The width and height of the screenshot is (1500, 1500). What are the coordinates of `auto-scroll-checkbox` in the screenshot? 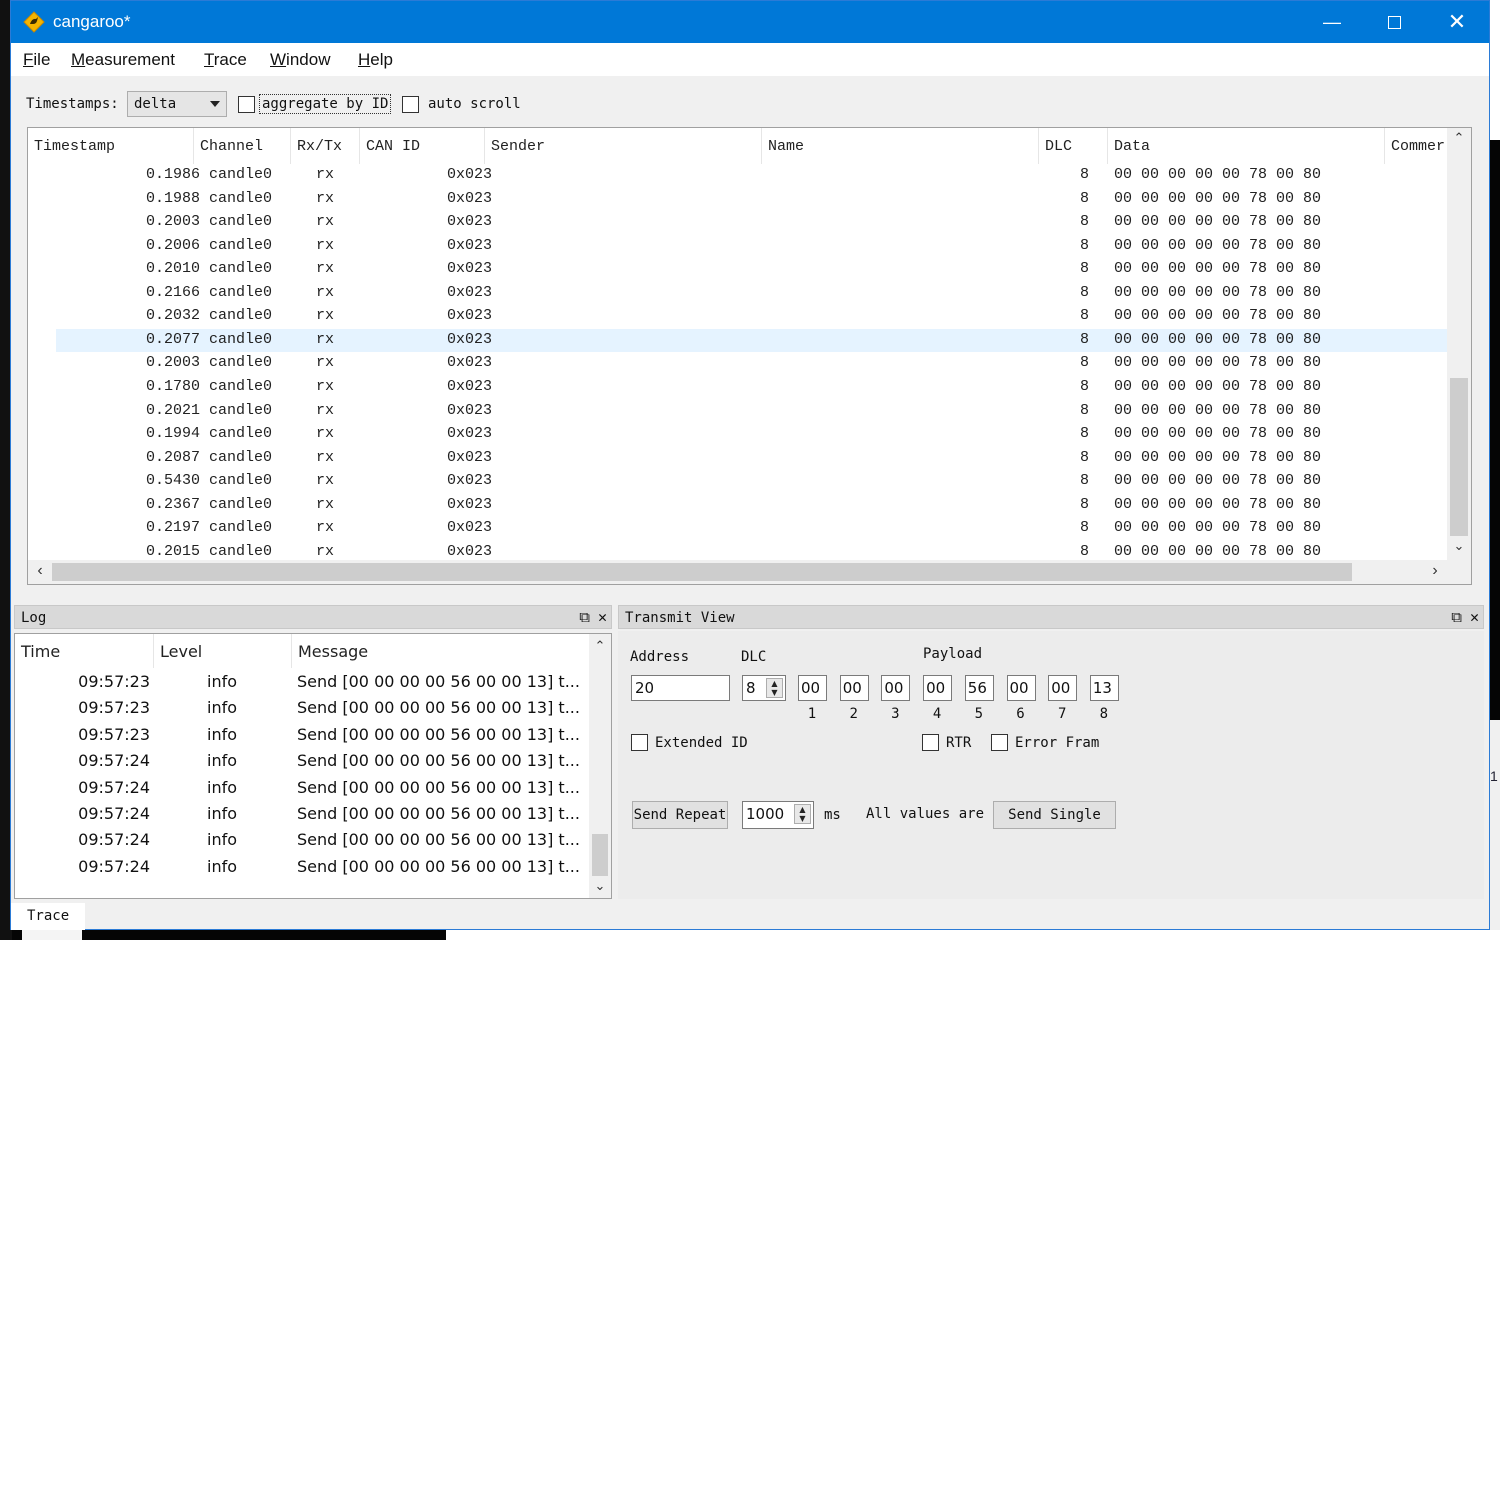 It's located at (410, 104).